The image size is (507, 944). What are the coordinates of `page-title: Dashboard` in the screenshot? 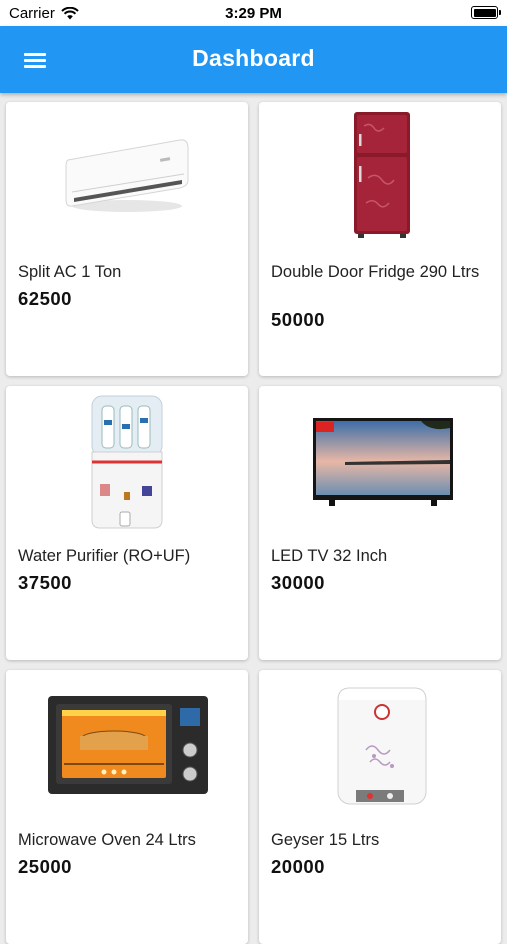 It's located at (253, 58).